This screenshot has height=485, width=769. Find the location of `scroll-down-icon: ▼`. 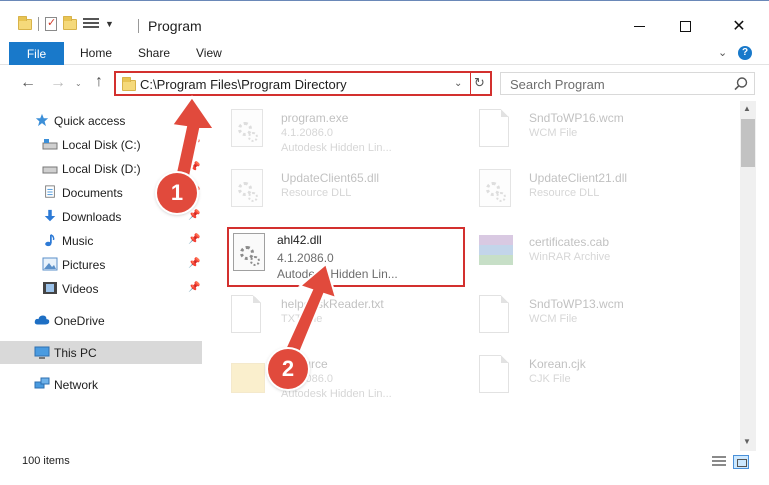

scroll-down-icon: ▼ is located at coordinates (747, 441).